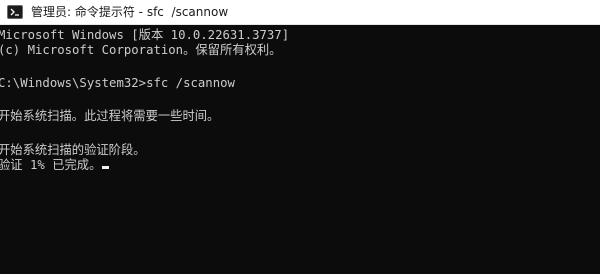 This screenshot has height=274, width=600. Describe the element at coordinates (73, 150) in the screenshot. I see `console-line-verify-phase: 开始系统扫描的验证阶段。` at that location.